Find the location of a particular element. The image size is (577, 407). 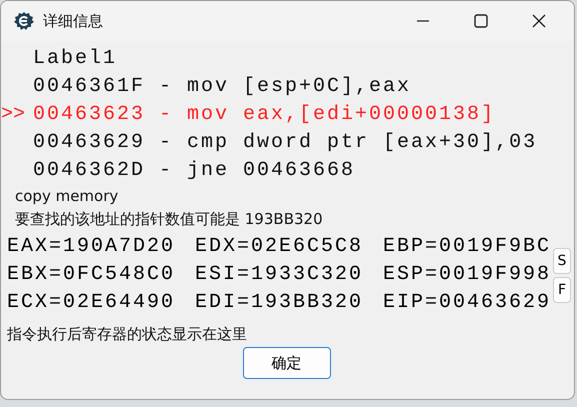

info-text: 要查找的该地址的指针数值可能是 193BB320 is located at coordinates (169, 219).